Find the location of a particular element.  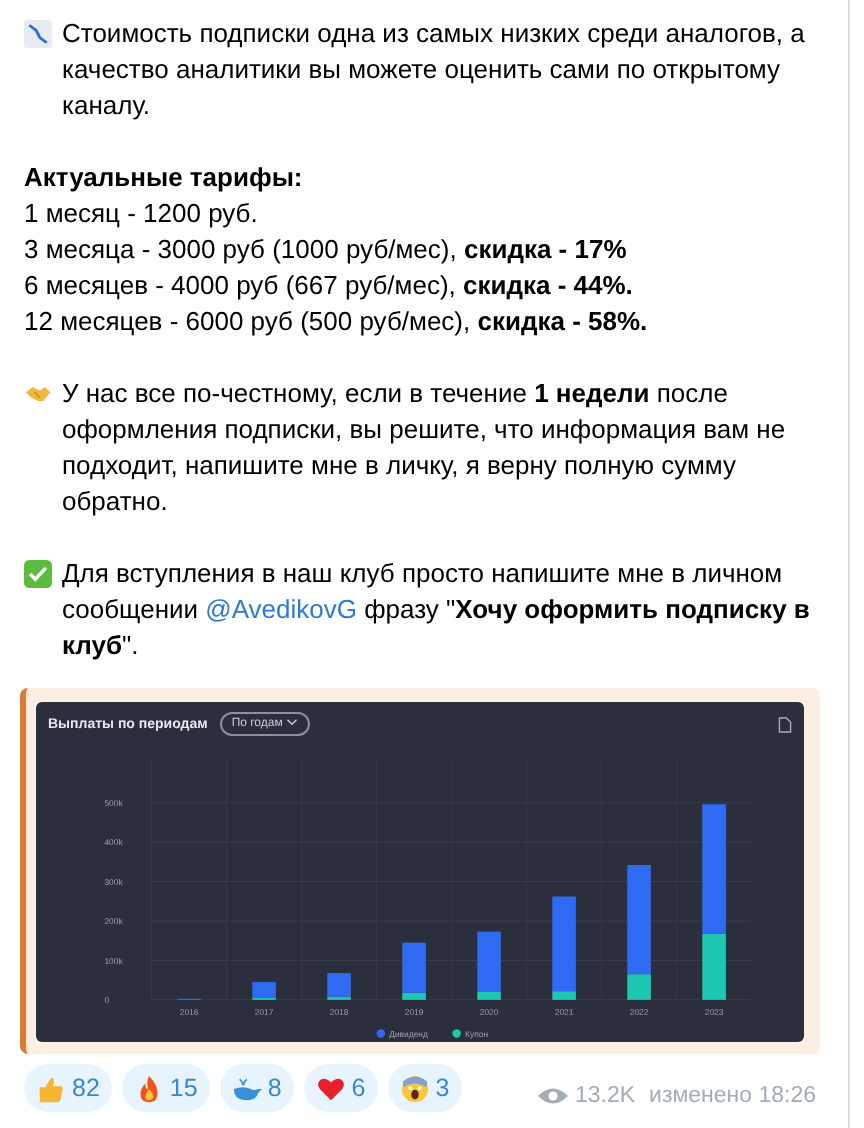

username-link: @AvedikovG is located at coordinates (281, 609).